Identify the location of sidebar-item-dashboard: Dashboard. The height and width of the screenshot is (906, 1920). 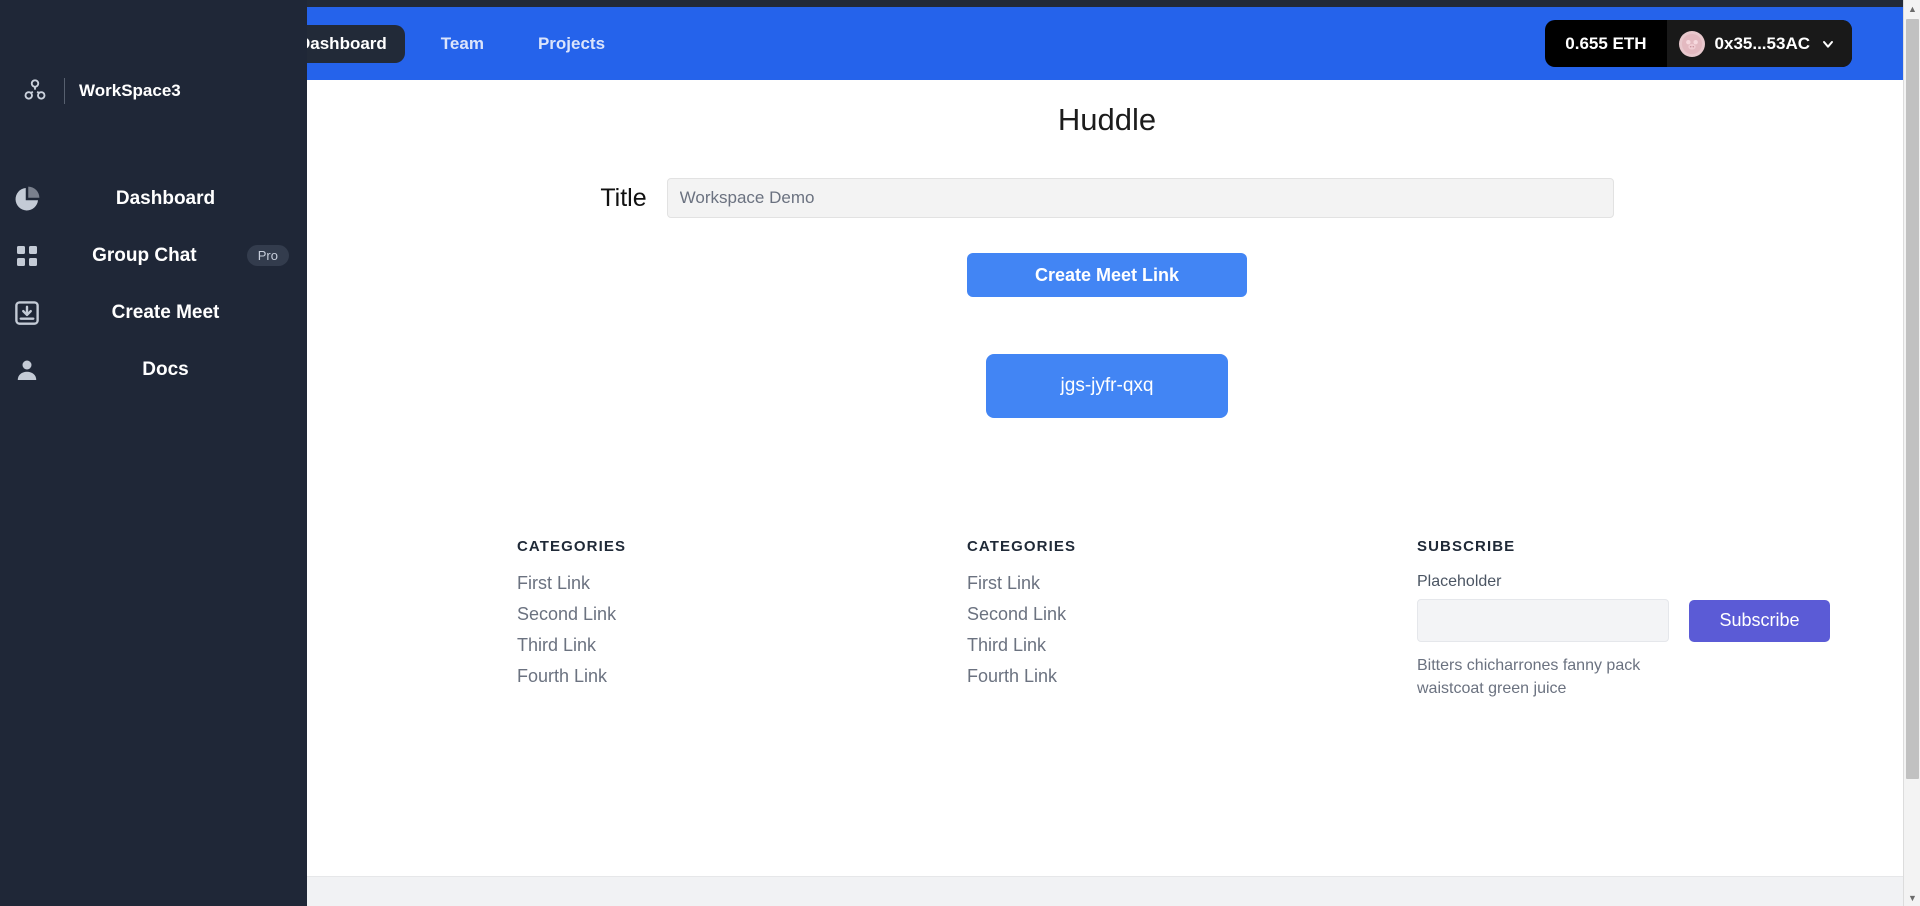
(153, 198).